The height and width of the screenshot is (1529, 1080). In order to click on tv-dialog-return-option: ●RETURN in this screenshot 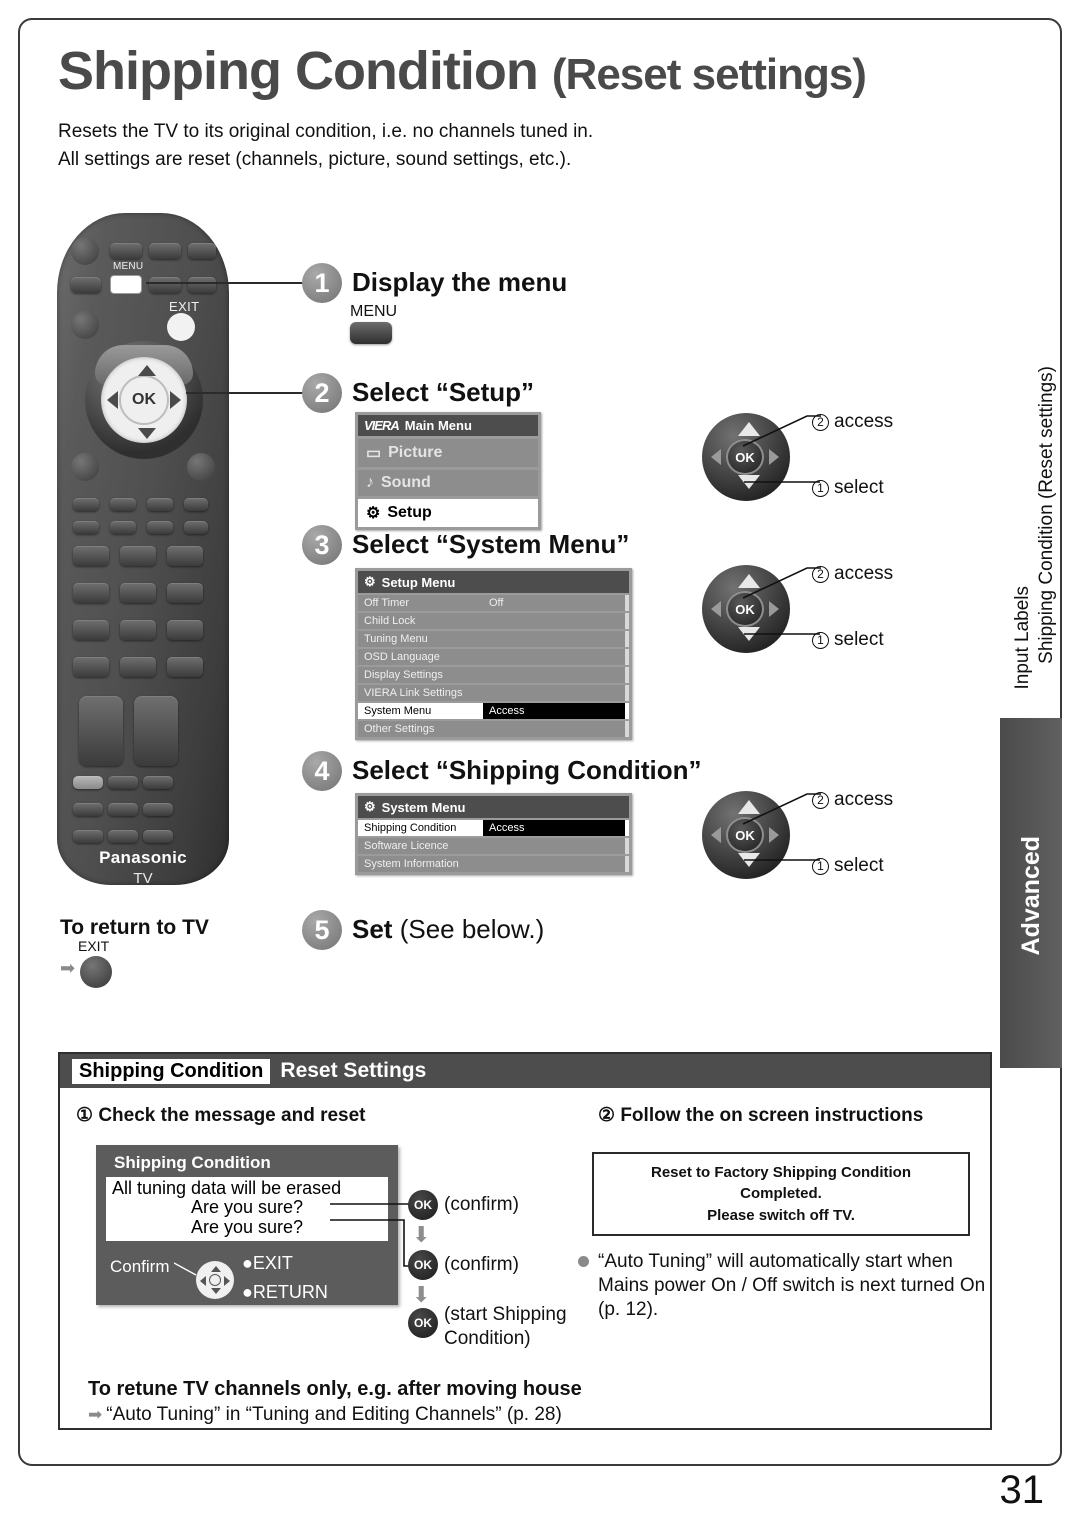, I will do `click(285, 1292)`.